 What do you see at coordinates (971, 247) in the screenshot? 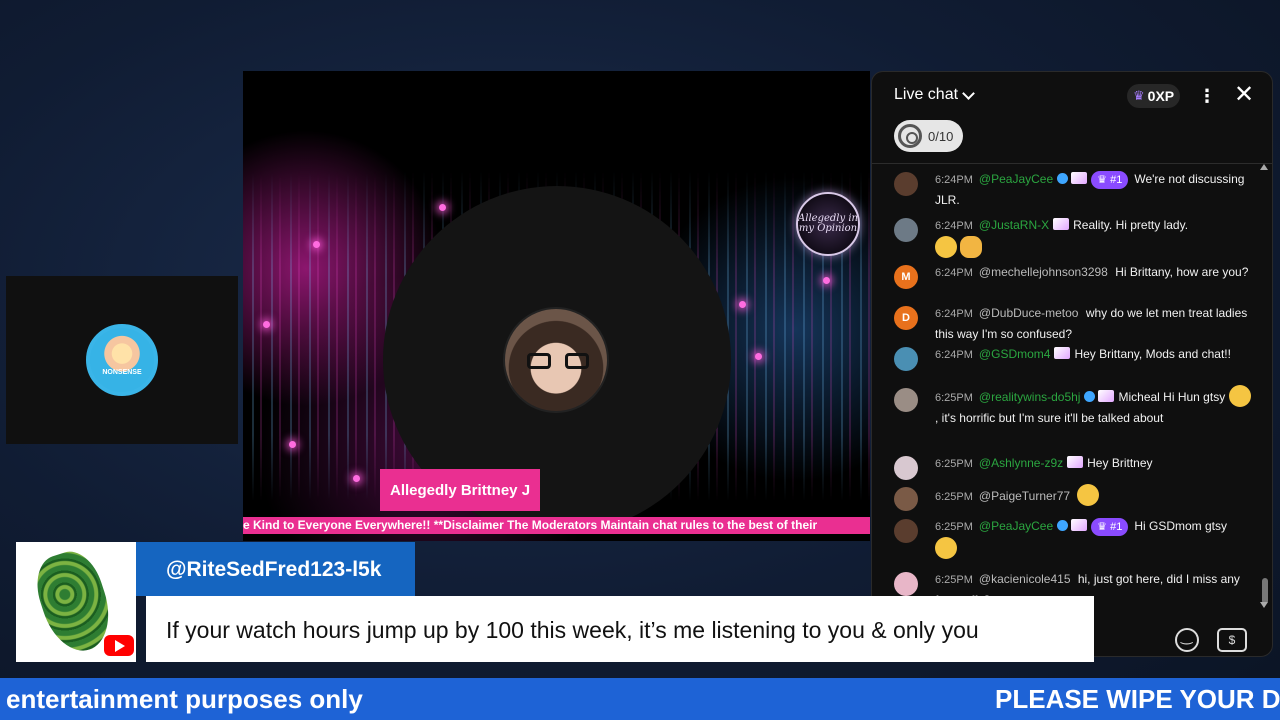
I see `waving-hand-emoji-icon` at bounding box center [971, 247].